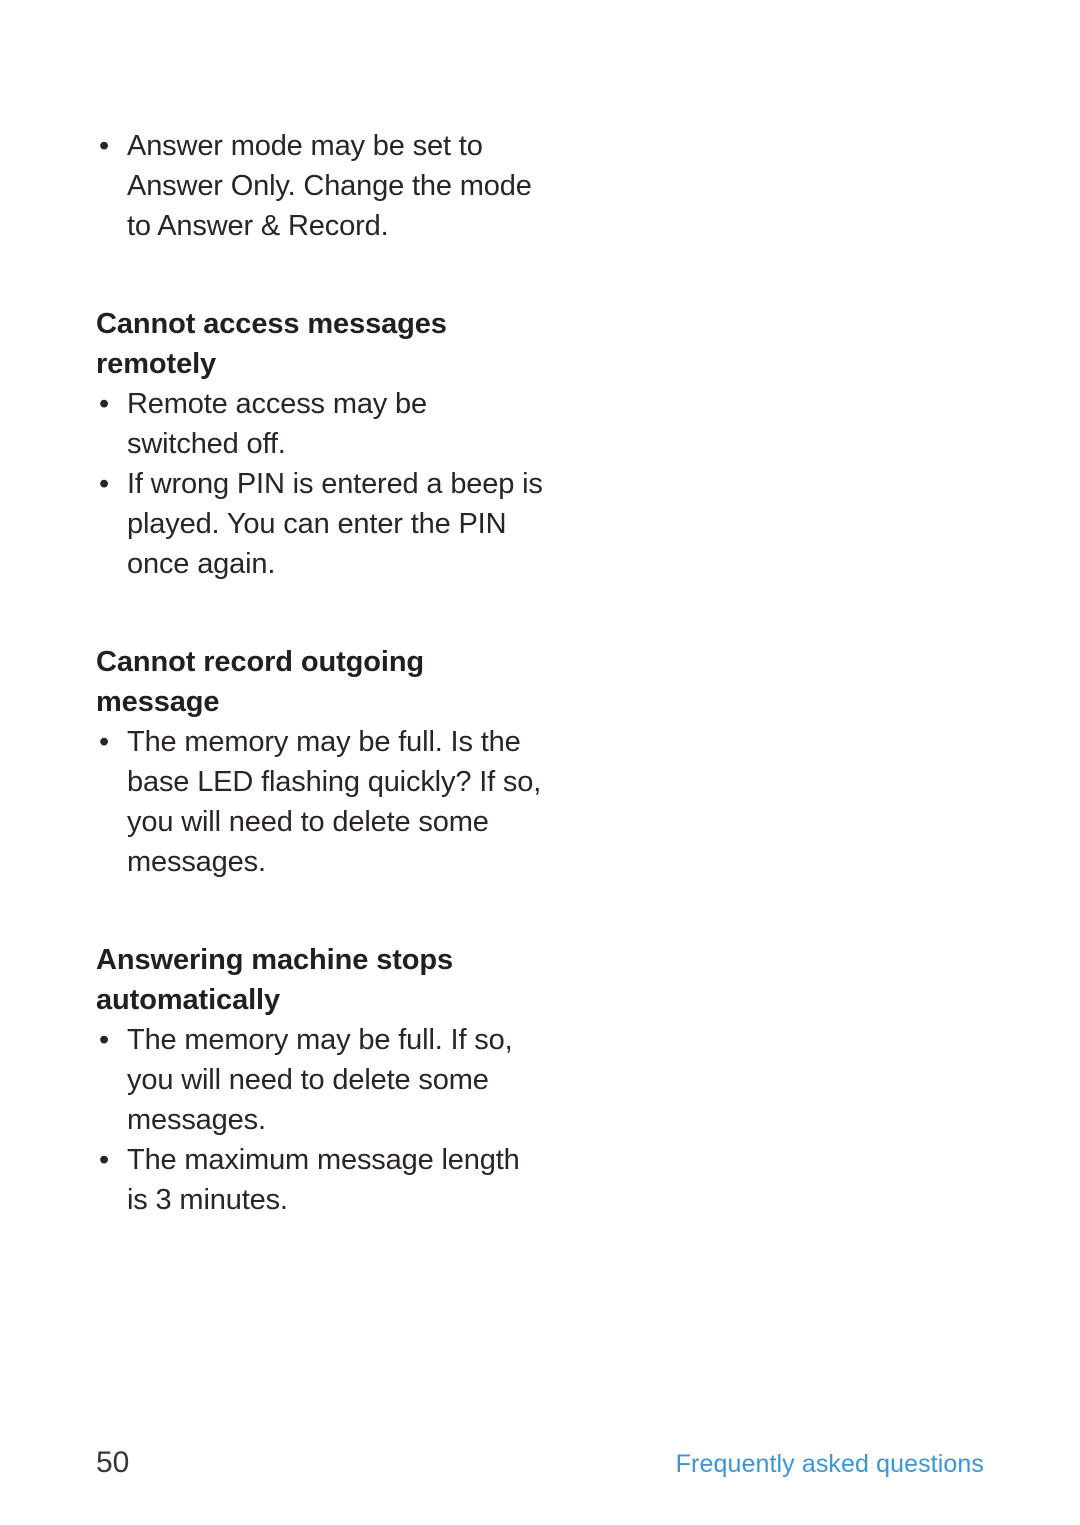 The width and height of the screenshot is (1080, 1525). What do you see at coordinates (323, 1180) in the screenshot?
I see `list-item-text: The maximum message length is 3 minutes.` at bounding box center [323, 1180].